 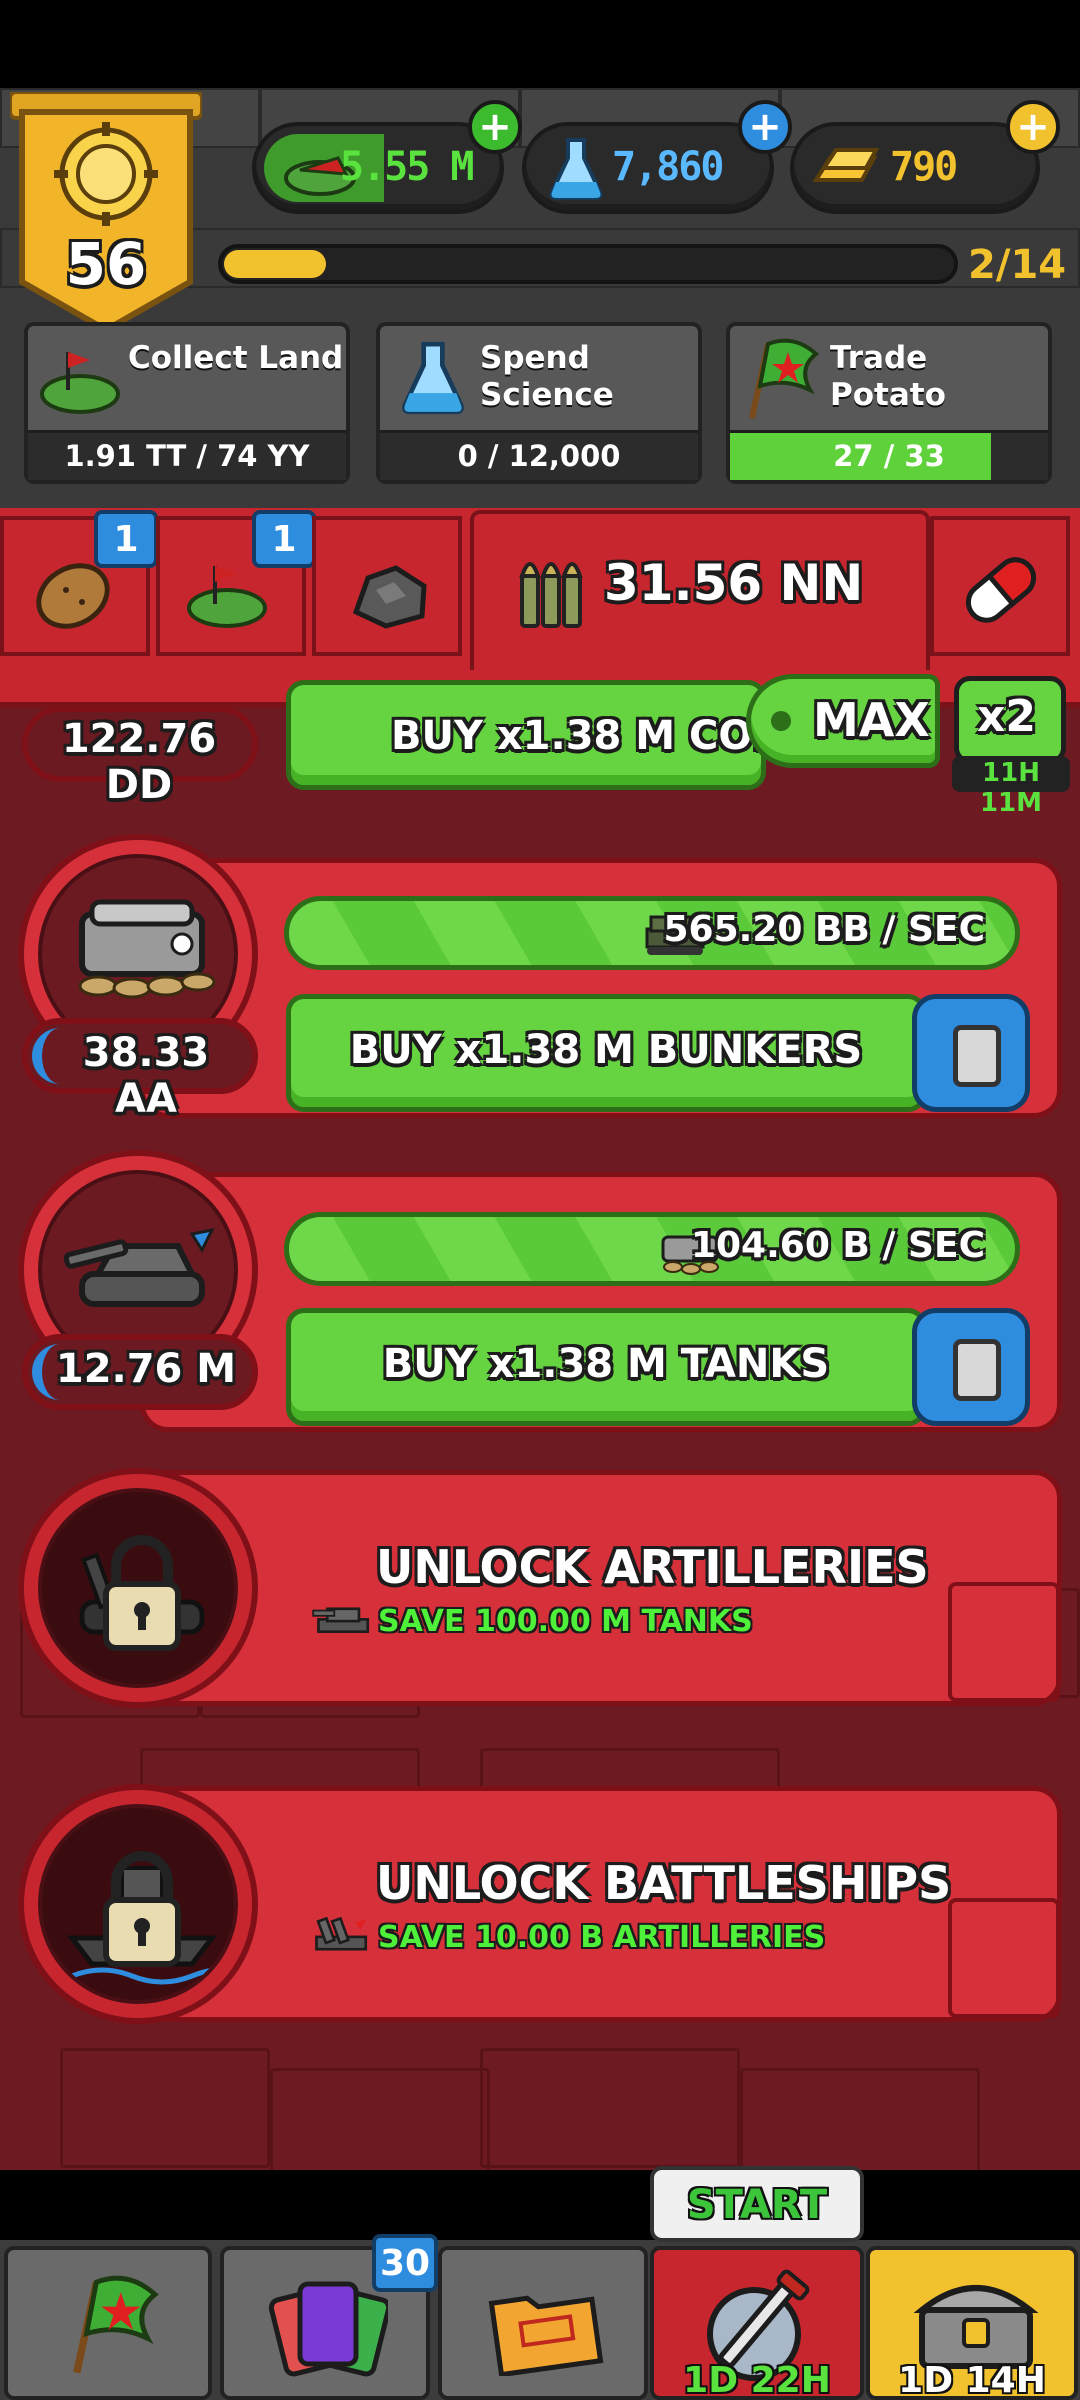 I want to click on gold-resource: 790, so click(x=915, y=168).